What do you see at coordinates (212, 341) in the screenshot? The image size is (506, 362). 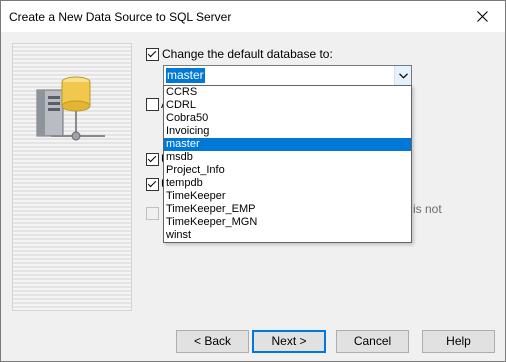 I see `back-button: < Back` at bounding box center [212, 341].